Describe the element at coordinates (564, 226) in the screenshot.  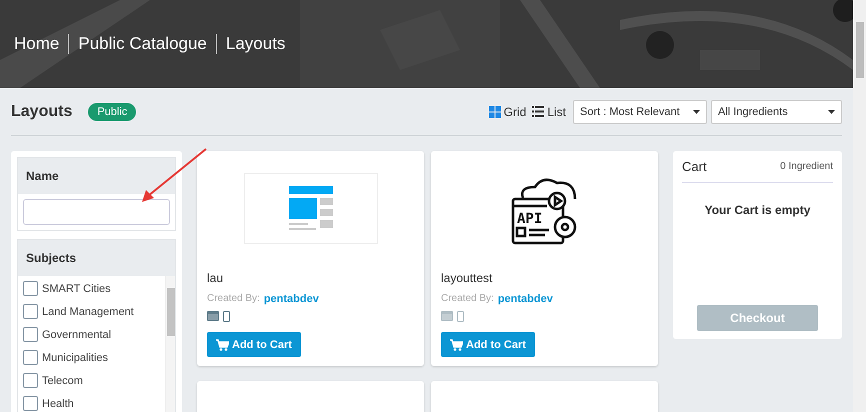
I see `gear-icon` at that location.